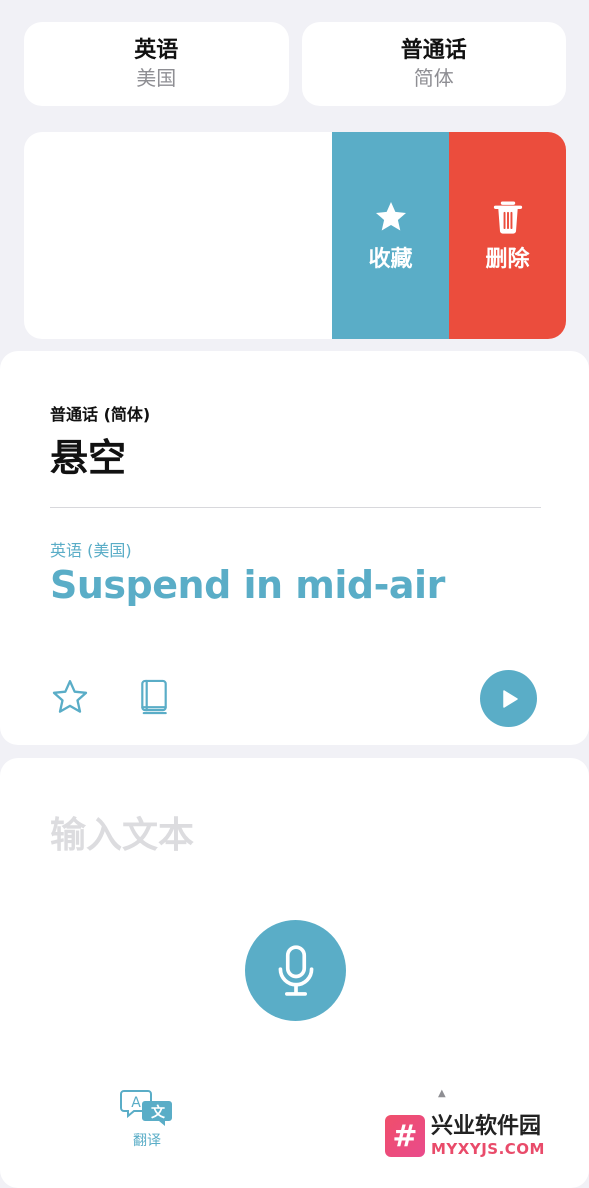 Image resolution: width=589 pixels, height=1188 pixels. What do you see at coordinates (156, 64) in the screenshot?
I see `source-language-button: 英语 美国` at bounding box center [156, 64].